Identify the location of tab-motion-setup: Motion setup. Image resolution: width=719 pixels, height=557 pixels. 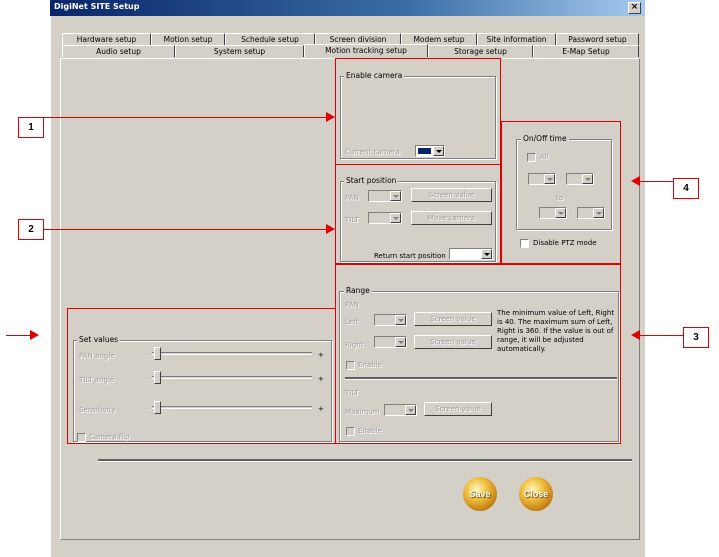
(188, 39).